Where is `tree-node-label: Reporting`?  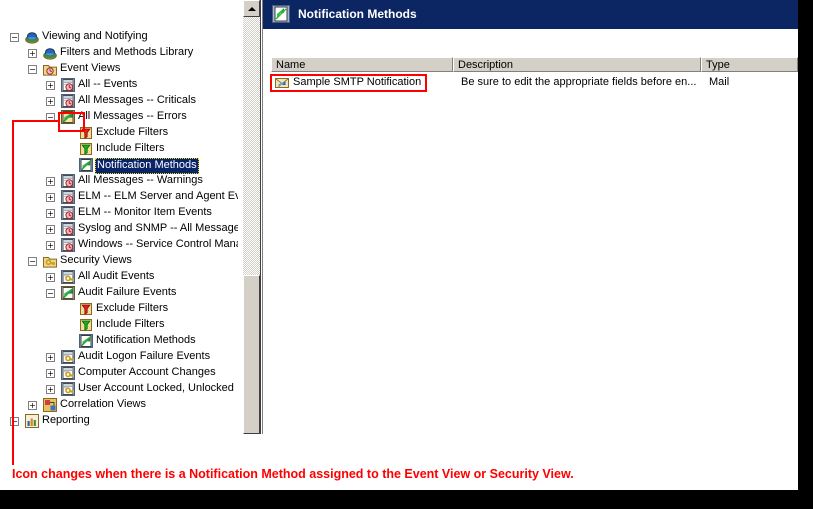
tree-node-label: Reporting is located at coordinates (66, 420).